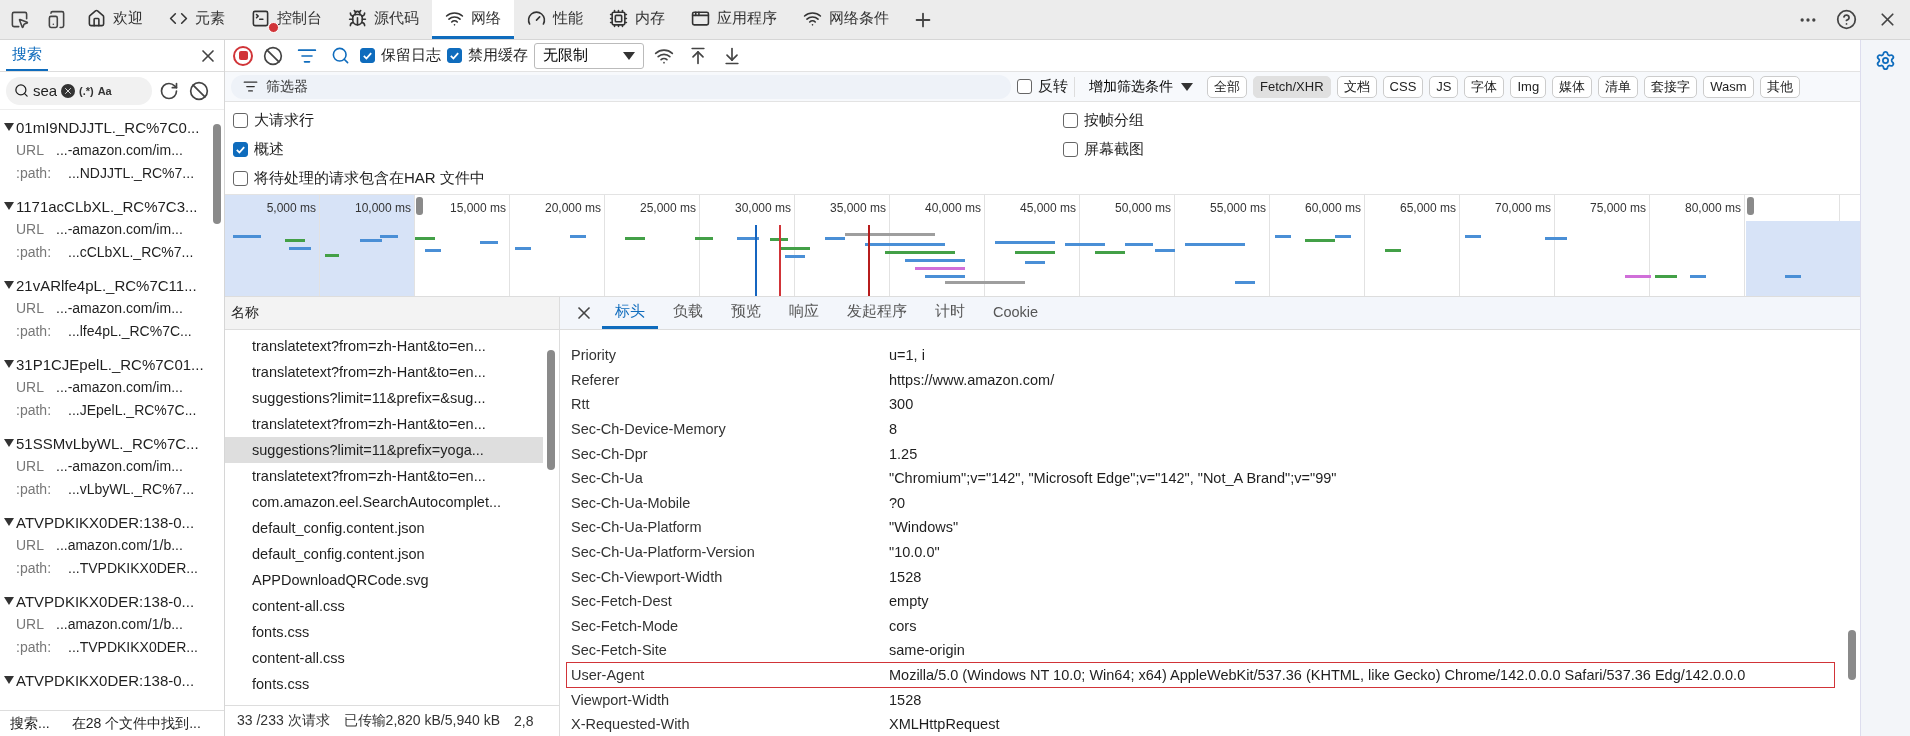 Image resolution: width=1910 pixels, height=736 pixels. Describe the element at coordinates (555, 19) in the screenshot. I see `panel-tab: 性能` at that location.